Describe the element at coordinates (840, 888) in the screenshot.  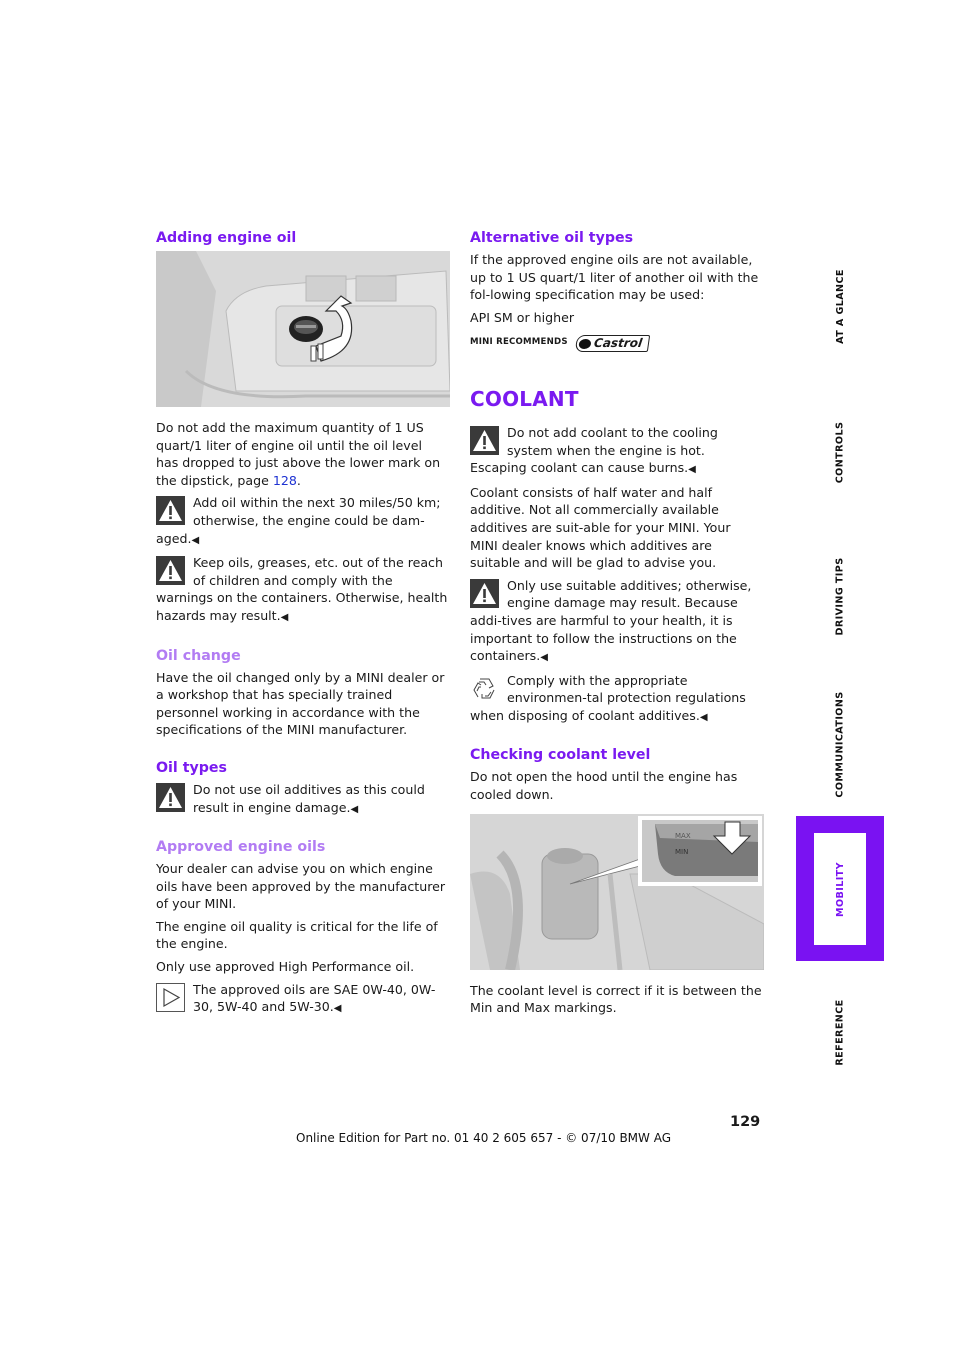
I see `tab-mobility: MOBILITY` at that location.